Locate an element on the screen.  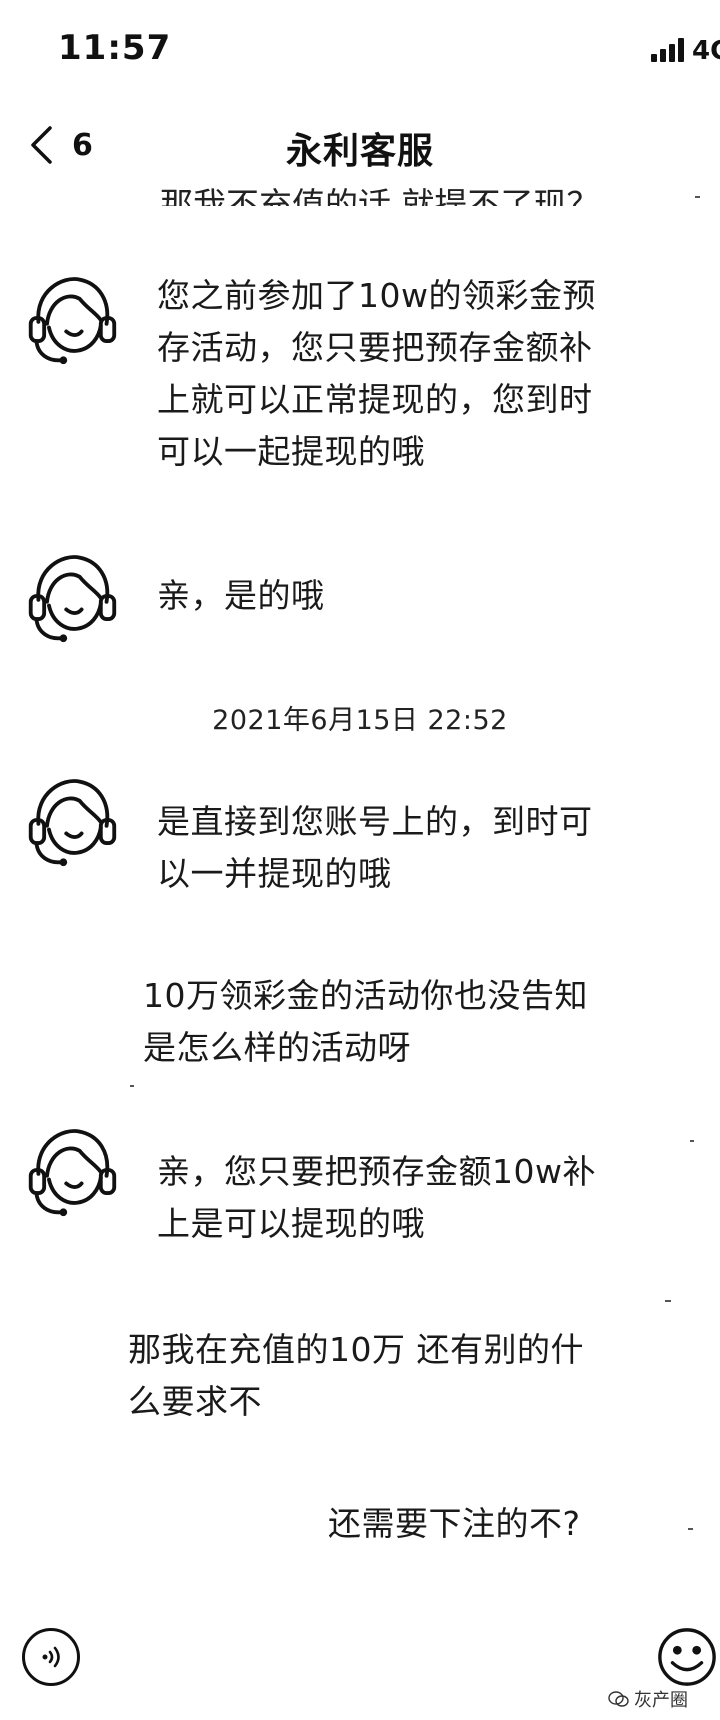
clipped-message: 那我不充值的话 就提不了现？ is located at coordinates (420, 188).